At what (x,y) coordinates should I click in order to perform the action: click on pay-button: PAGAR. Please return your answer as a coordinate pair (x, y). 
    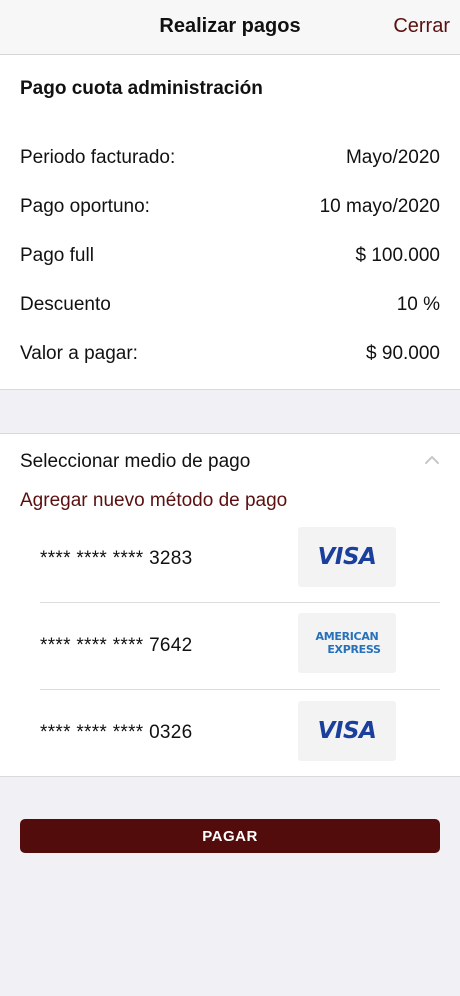
    Looking at the image, I should click on (230, 836).